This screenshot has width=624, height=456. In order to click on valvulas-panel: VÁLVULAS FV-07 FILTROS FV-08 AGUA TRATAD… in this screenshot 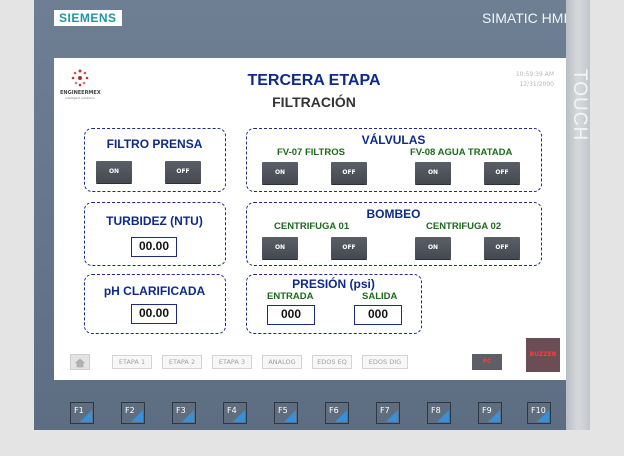, I will do `click(394, 160)`.